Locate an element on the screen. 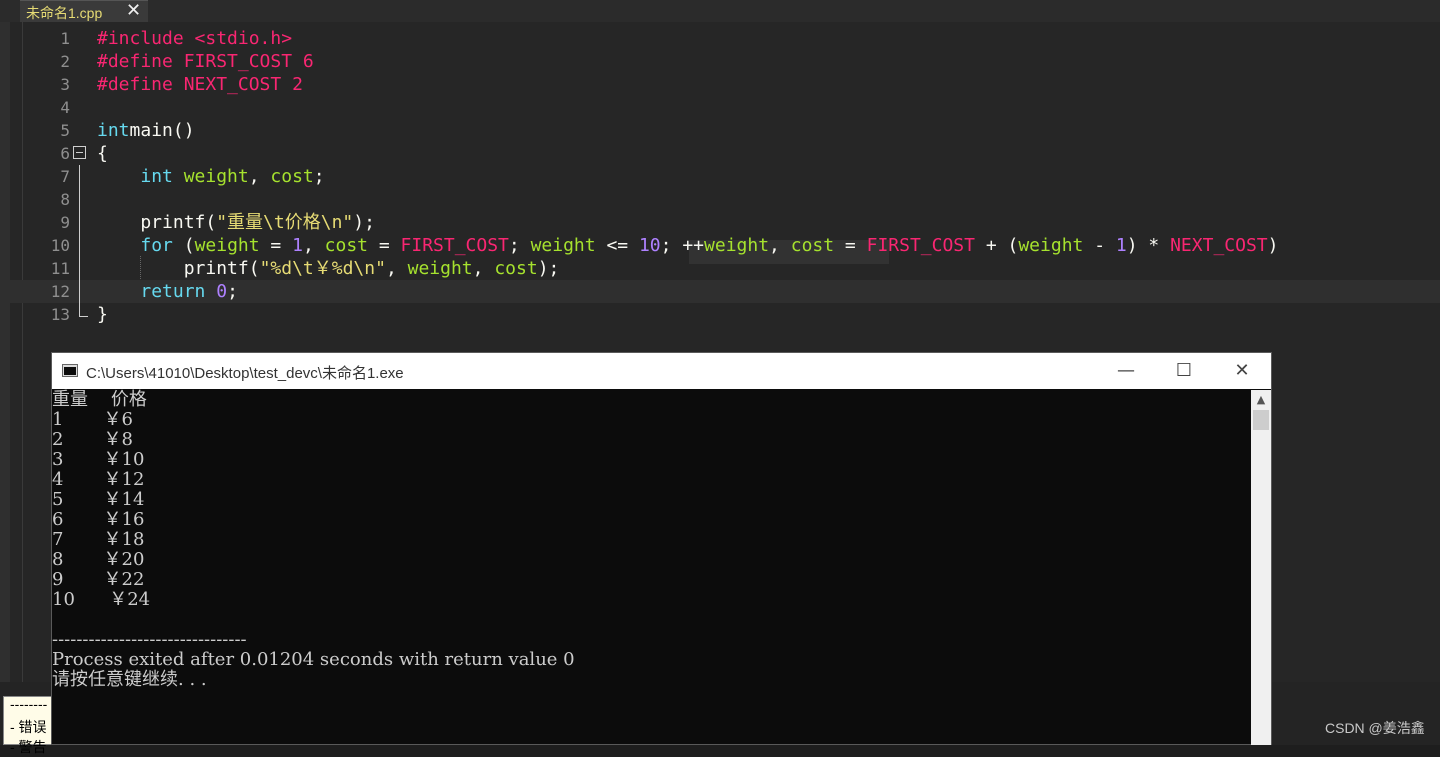 This screenshot has height=757, width=1440. console-output-line: 1 ￥6 is located at coordinates (92, 419).